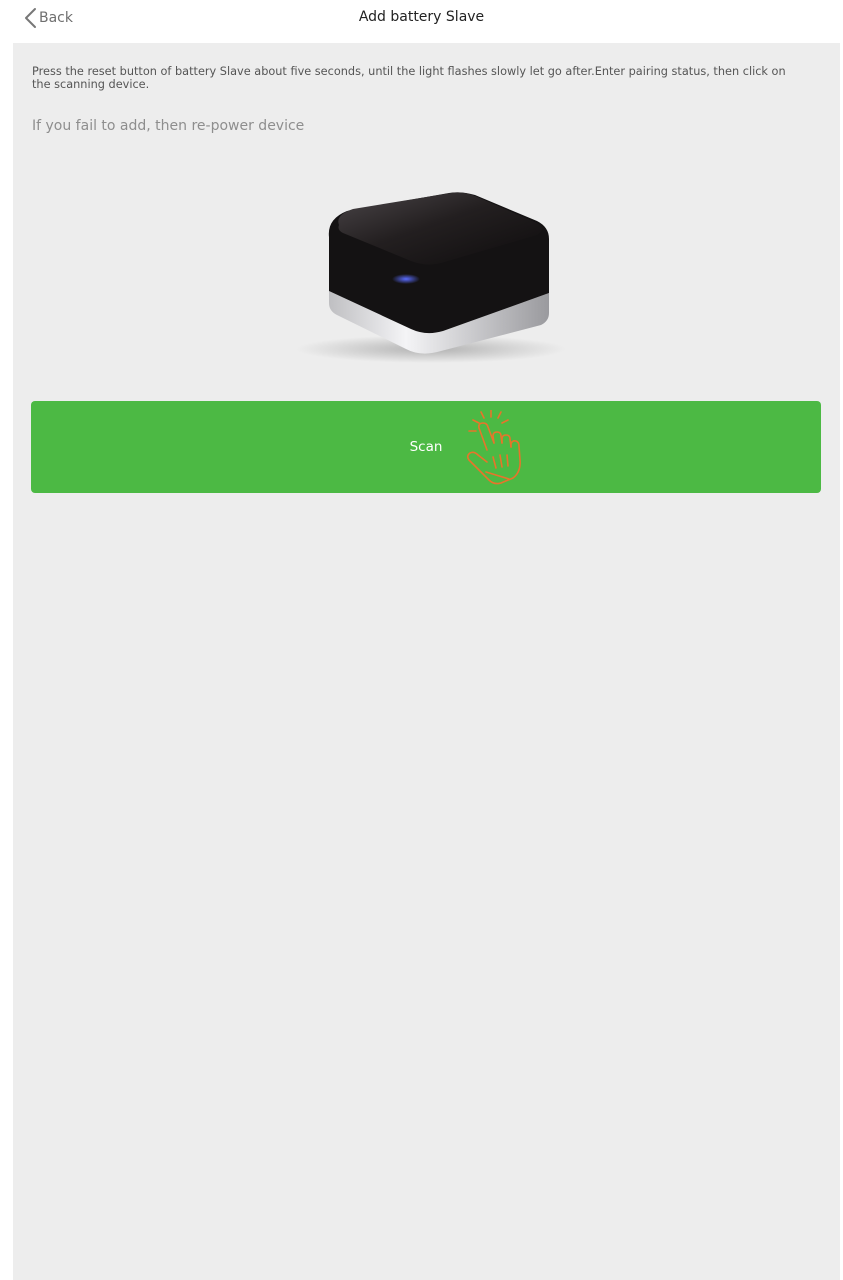  I want to click on scan-button: Scan, so click(426, 447).